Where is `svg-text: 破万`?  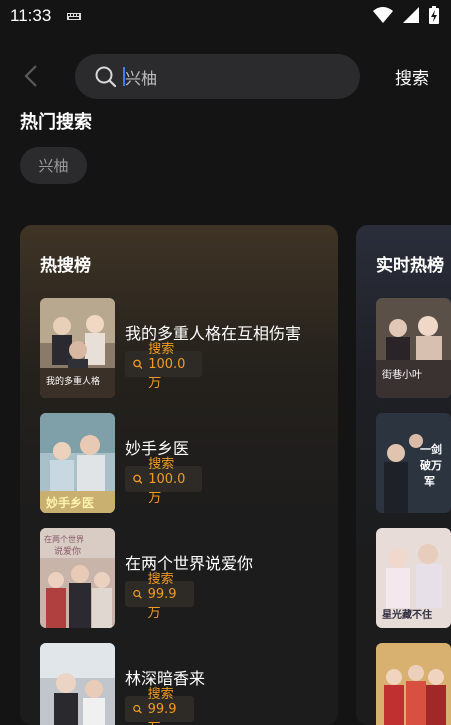
svg-text: 破万 is located at coordinates (431, 465).